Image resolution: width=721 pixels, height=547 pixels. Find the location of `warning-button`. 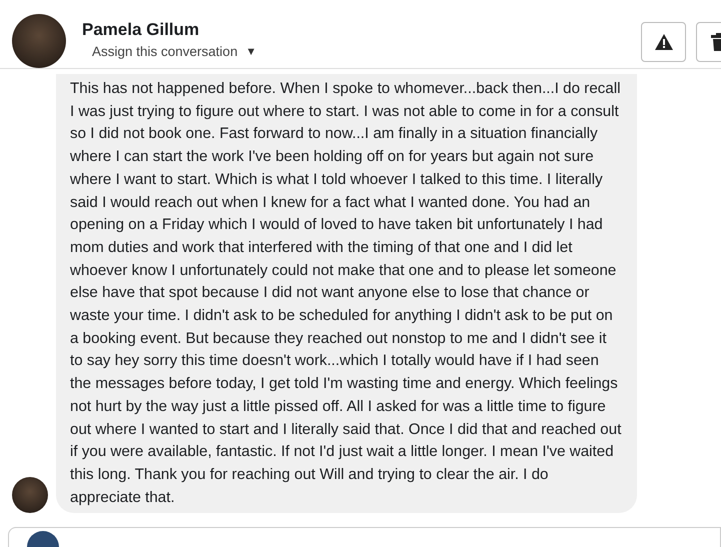

warning-button is located at coordinates (663, 42).